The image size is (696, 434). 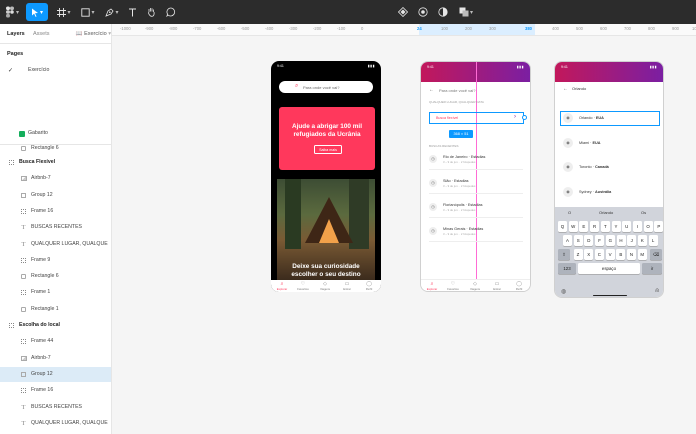 What do you see at coordinates (41, 34) in the screenshot?
I see `tab-assets: Assets` at bounding box center [41, 34].